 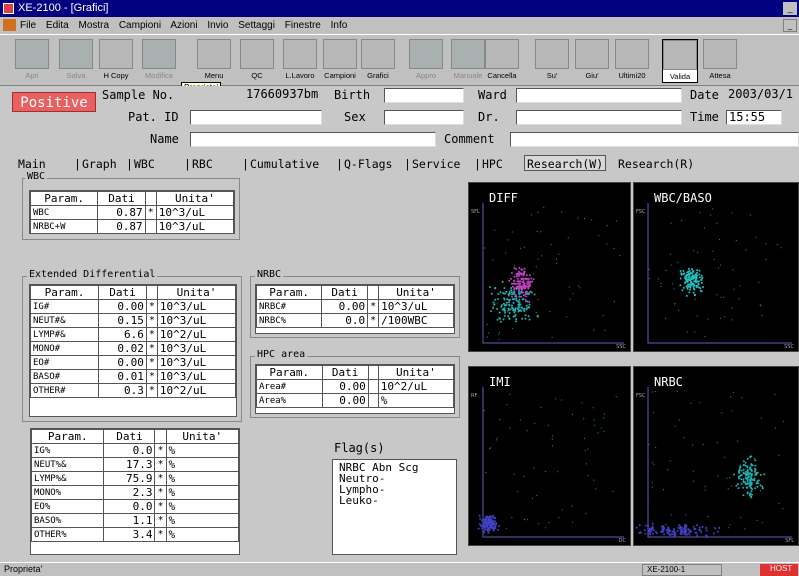 What do you see at coordinates (116, 61) in the screenshot?
I see `toolbar-button-2: H Copy` at bounding box center [116, 61].